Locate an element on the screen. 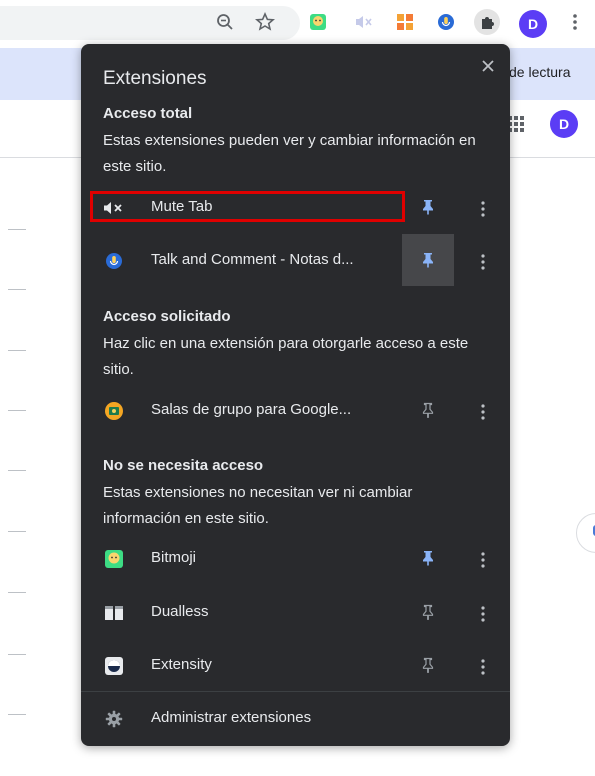 The height and width of the screenshot is (776, 595). manage-extensions-label: Administrar extensiones is located at coordinates (231, 717).